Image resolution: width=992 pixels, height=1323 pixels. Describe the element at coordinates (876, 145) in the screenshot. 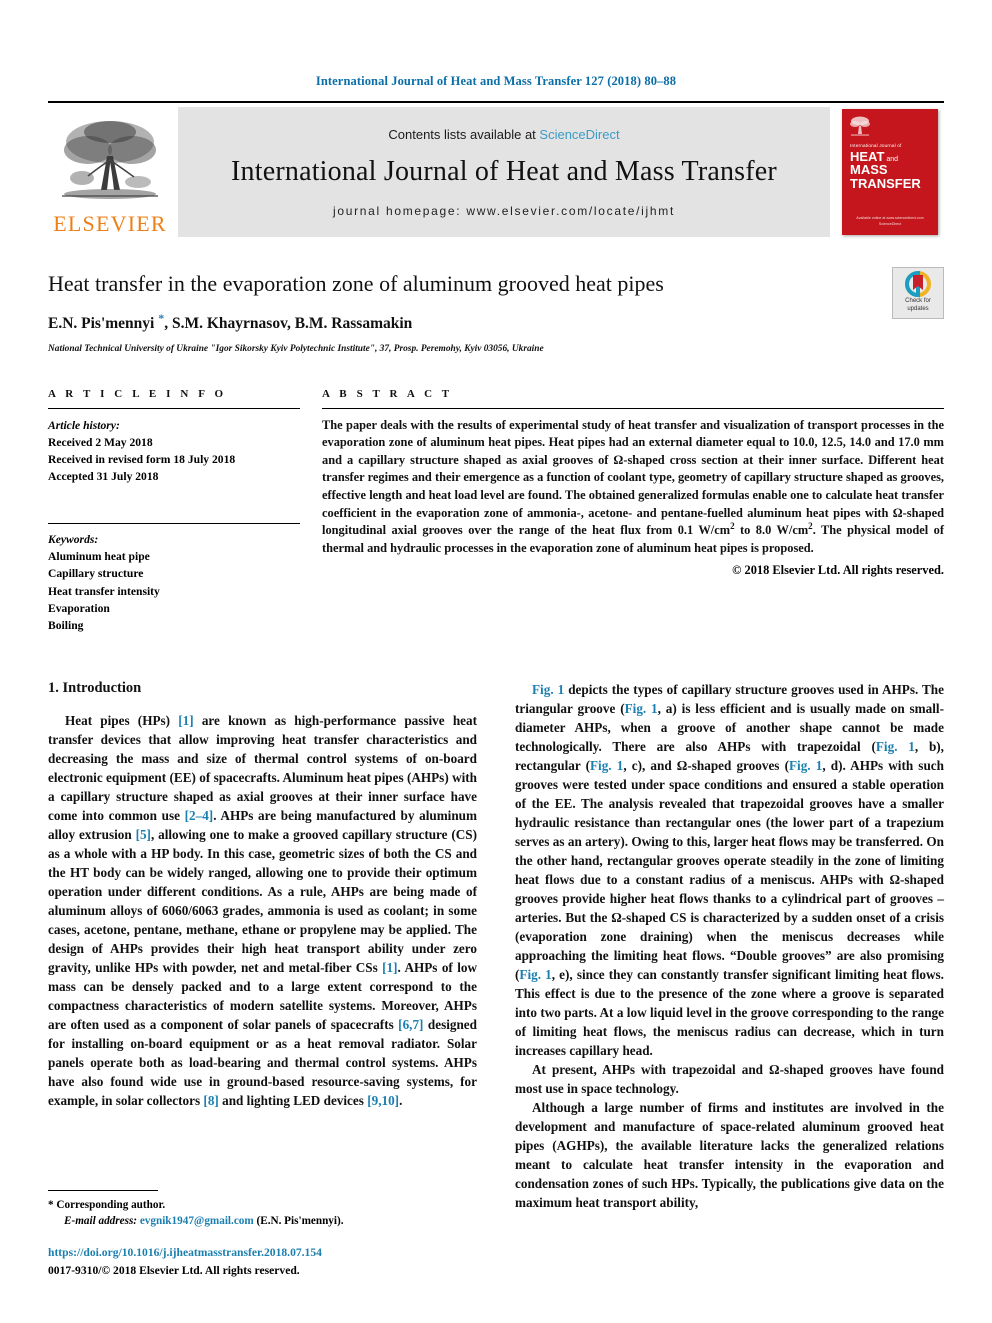

I see `cover-subtitle: International Journal of` at that location.